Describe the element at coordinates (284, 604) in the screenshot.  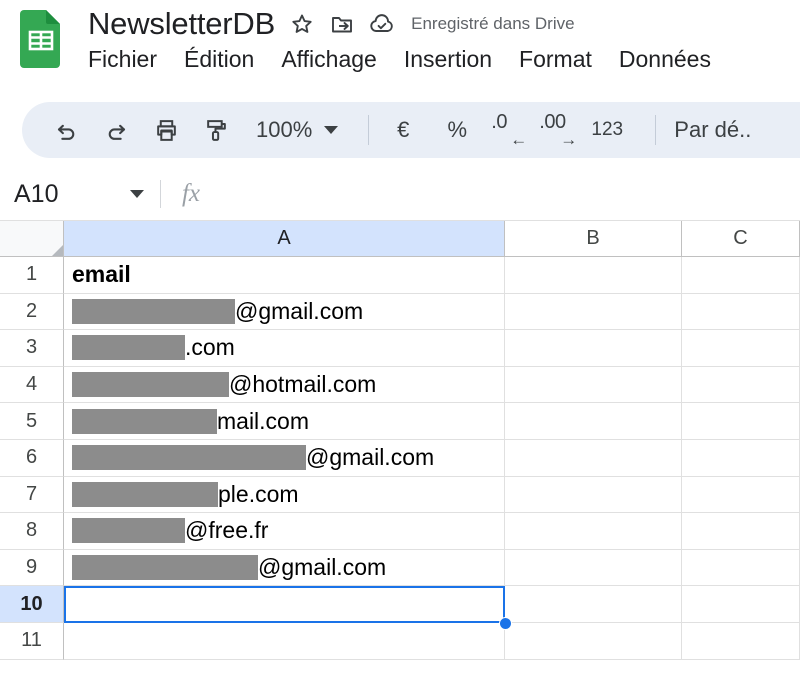
I see `cell-A10` at that location.